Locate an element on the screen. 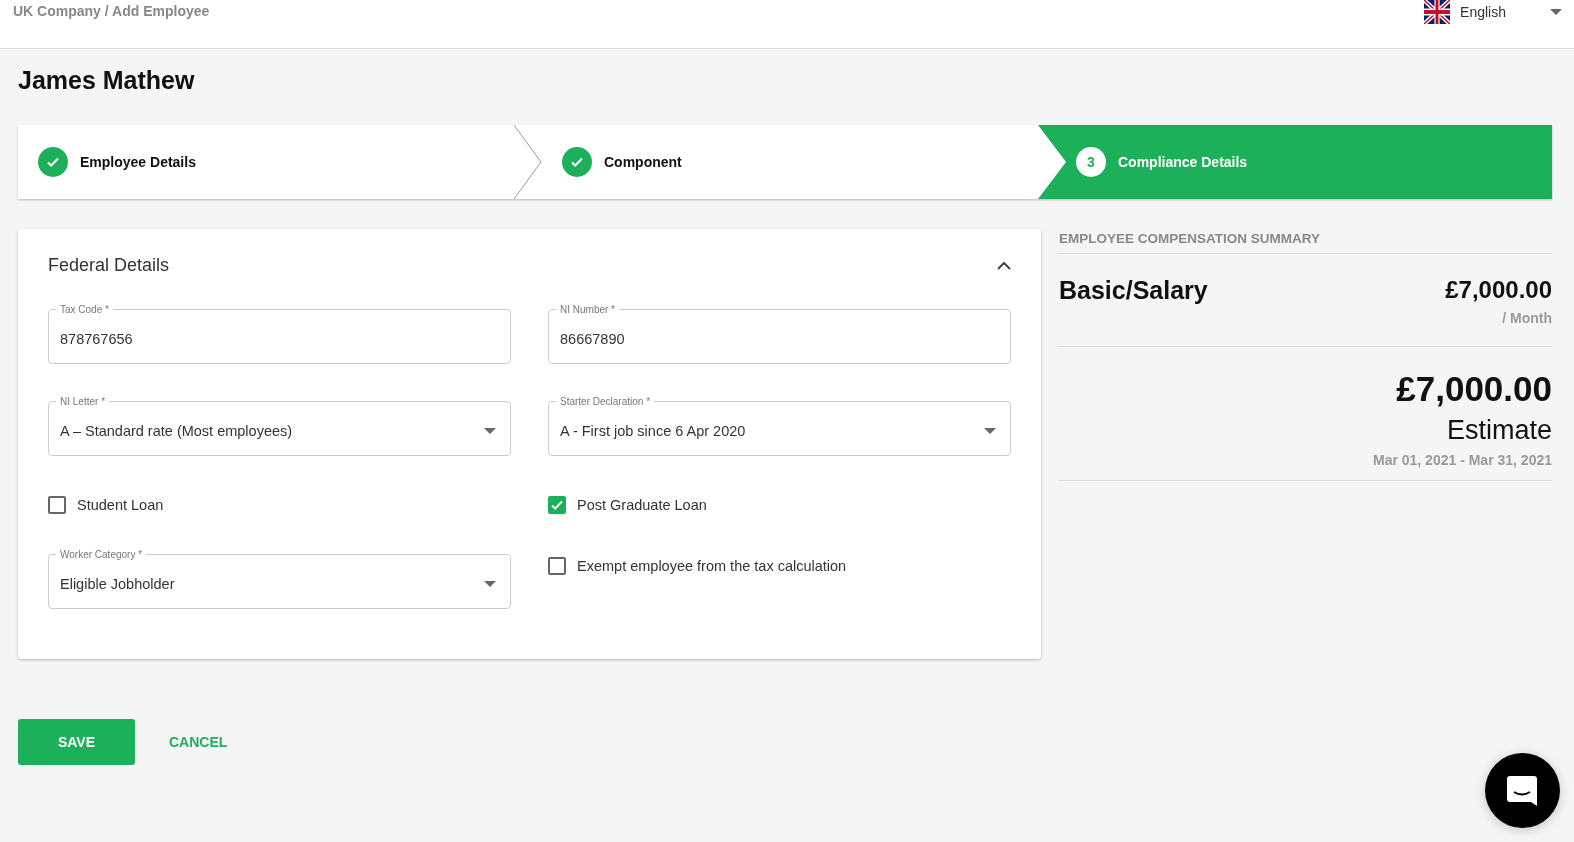  field-value: A – Standard rate (Most employees) is located at coordinates (176, 430).